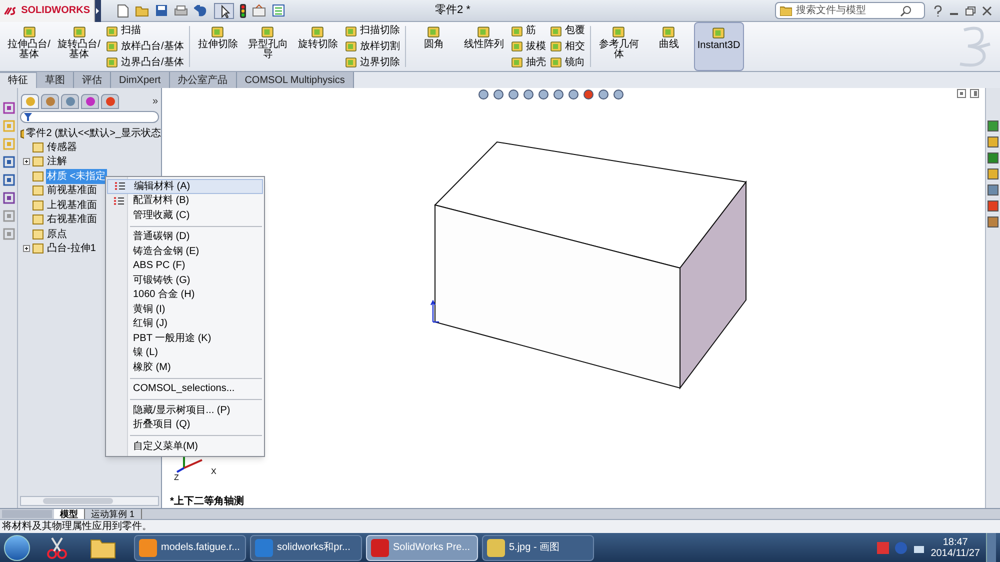  Describe the element at coordinates (161, 10) in the screenshot. I see `save-icon` at that location.